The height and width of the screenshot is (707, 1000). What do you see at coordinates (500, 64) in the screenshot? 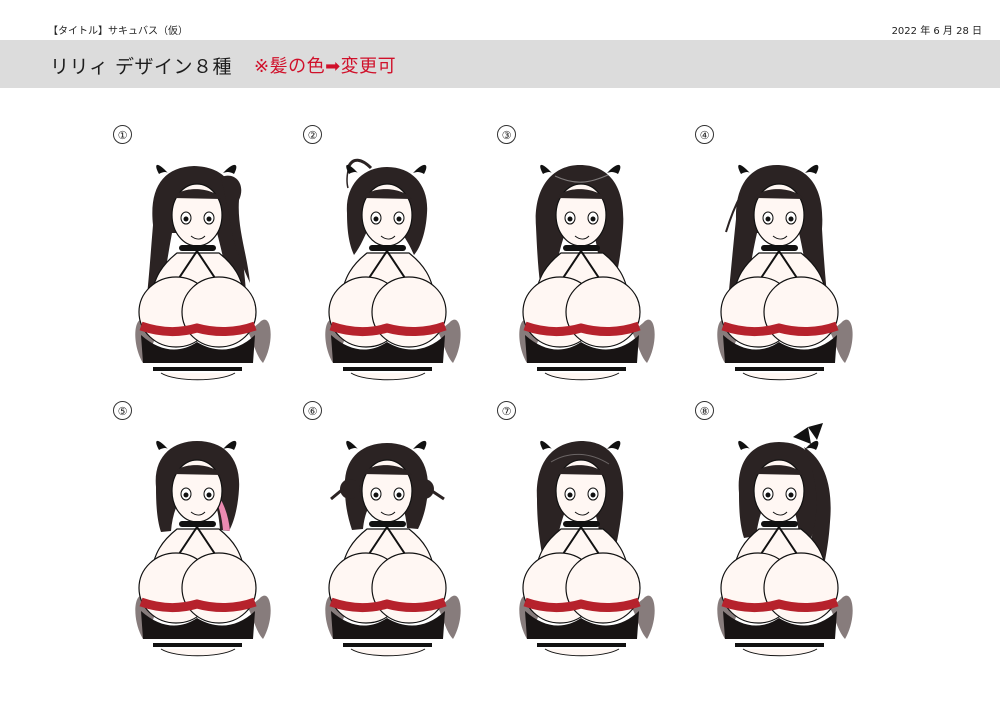
I see `title-bar: リリィ デザイン８種 ※髪の色➡変更可` at bounding box center [500, 64].